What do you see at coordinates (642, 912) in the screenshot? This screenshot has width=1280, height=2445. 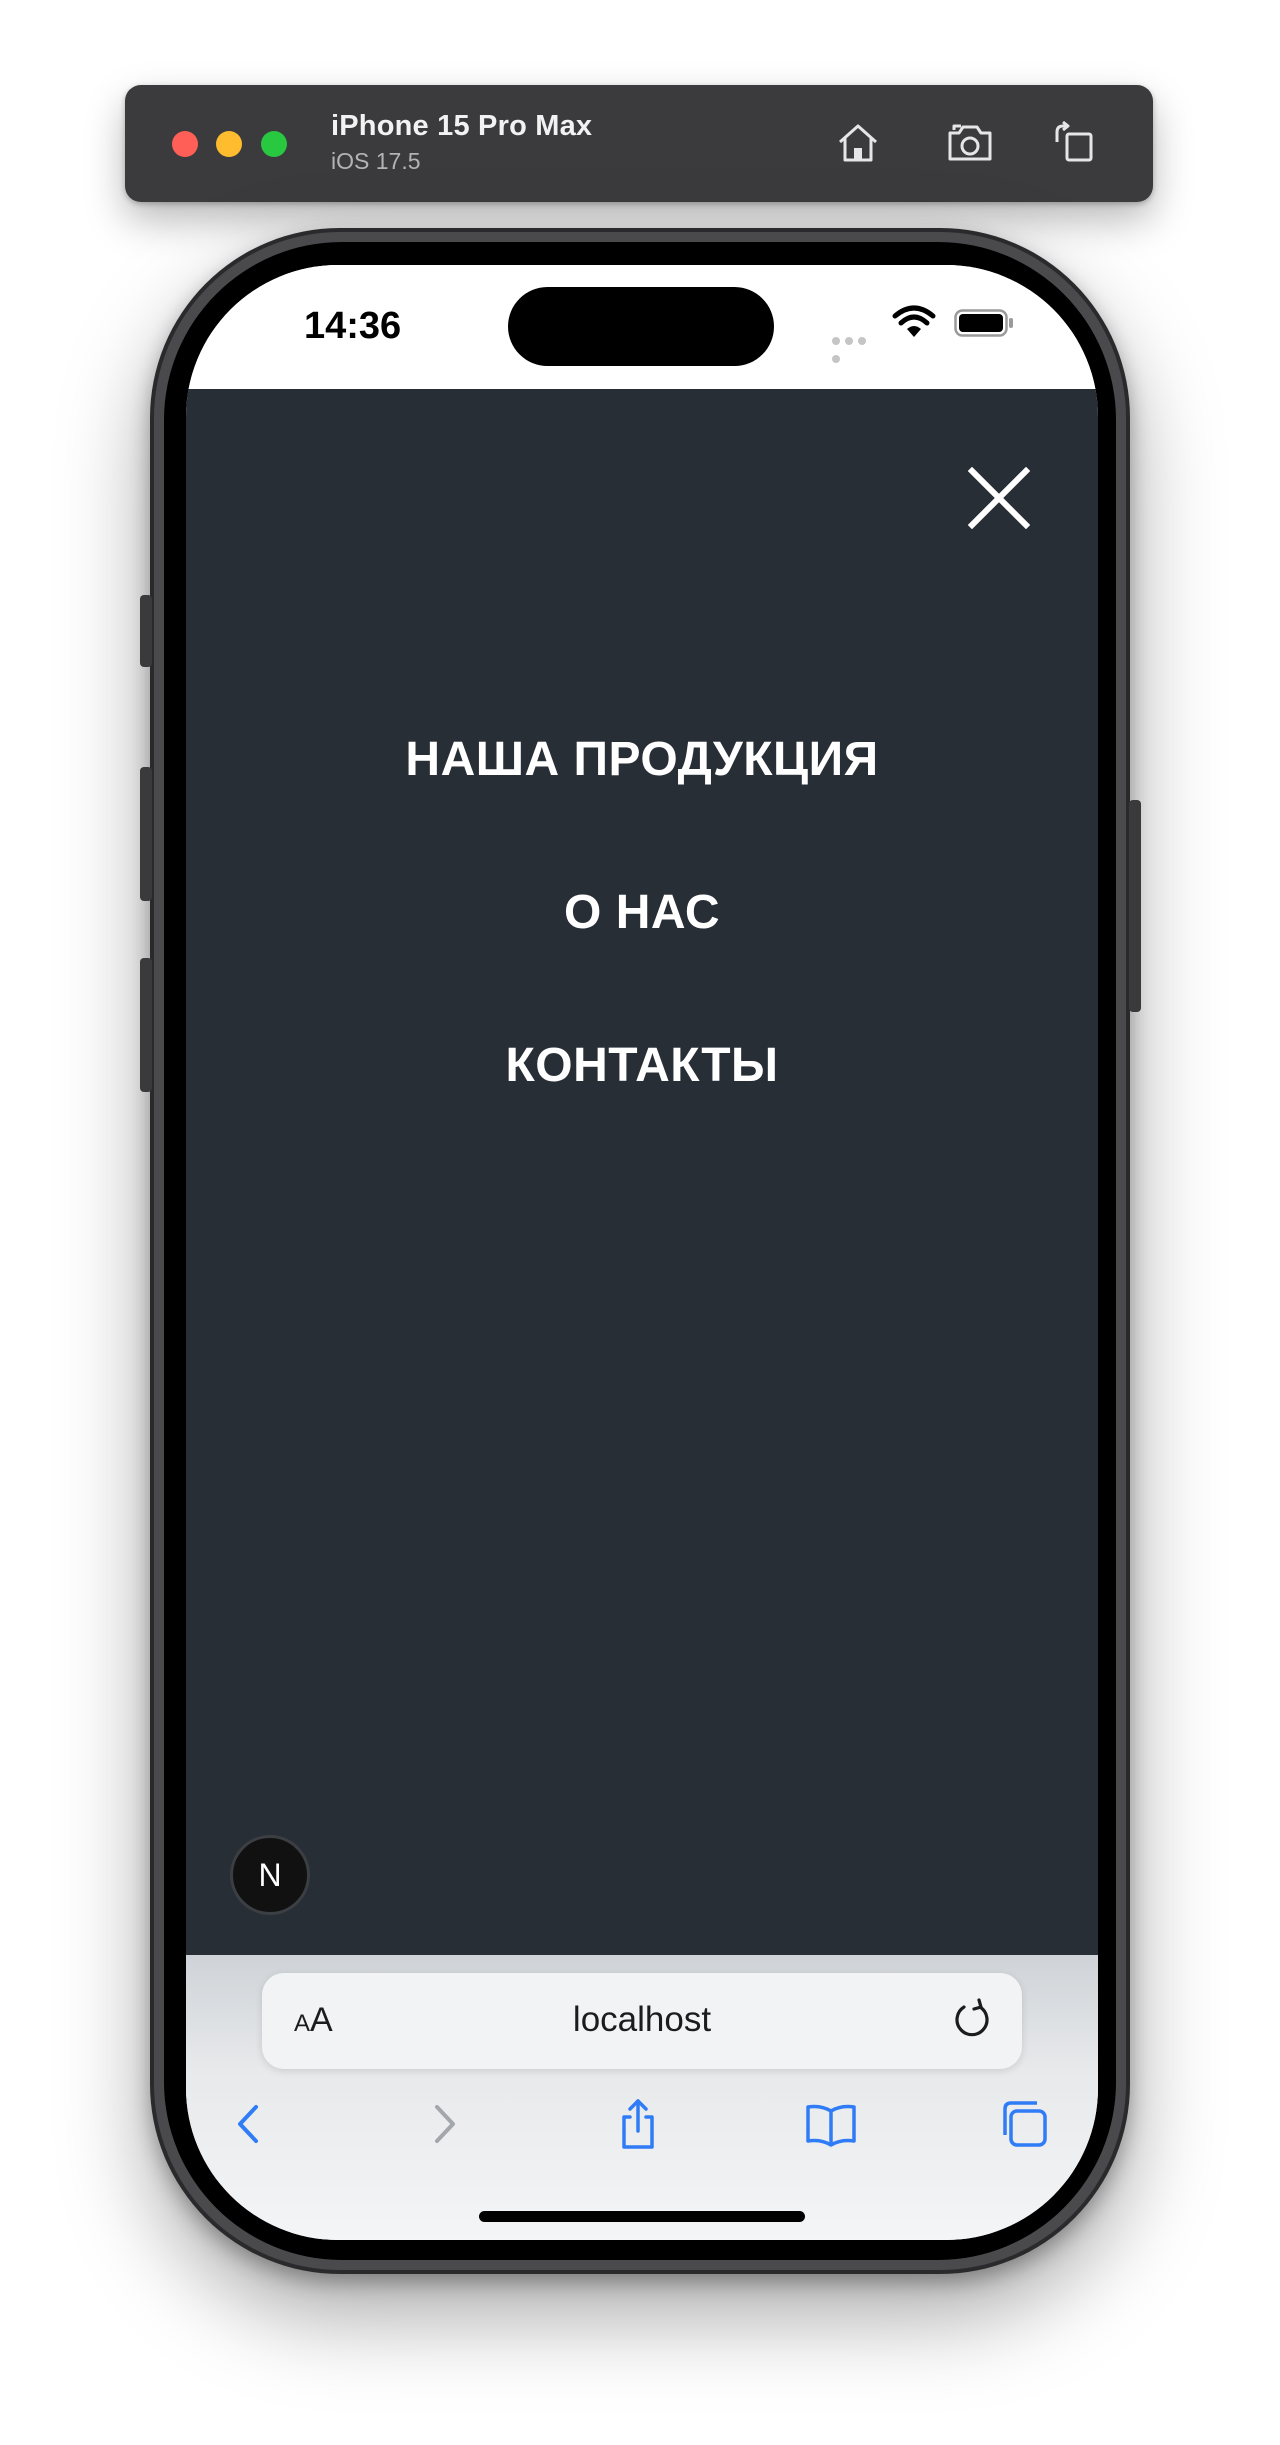 I see `menu-item-about: О НАС` at bounding box center [642, 912].